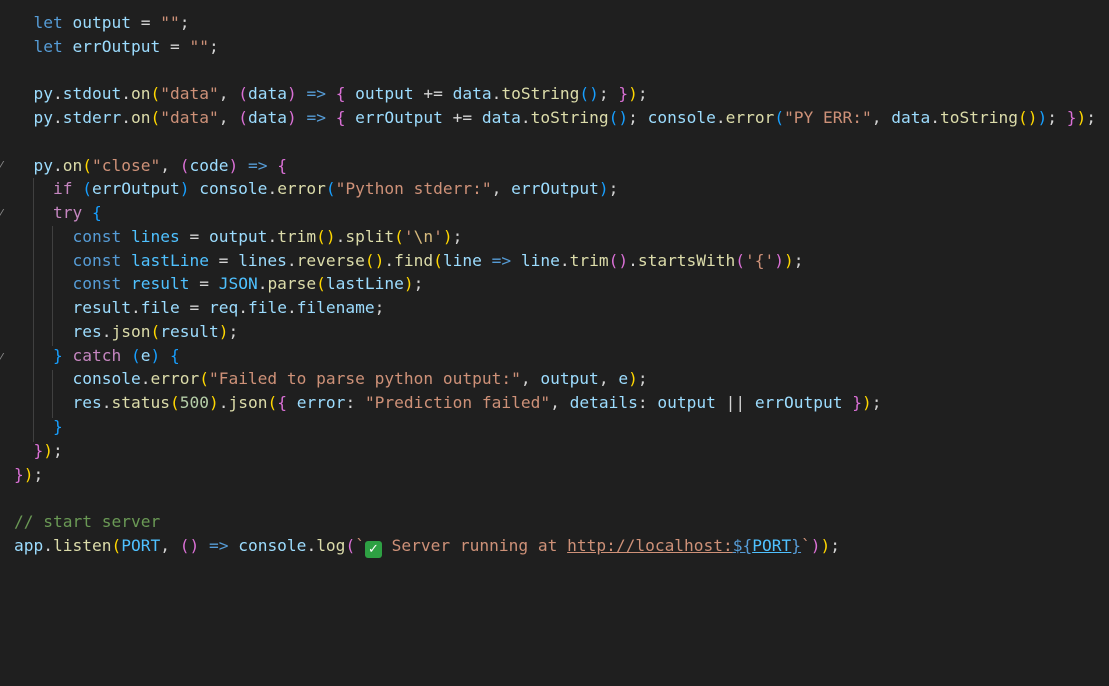  Describe the element at coordinates (145, 355) in the screenshot. I see `identifier: e` at that location.